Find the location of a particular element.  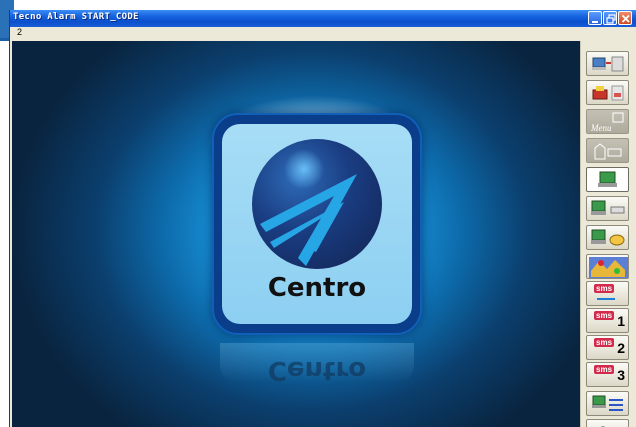

maximize-button is located at coordinates (610, 18).